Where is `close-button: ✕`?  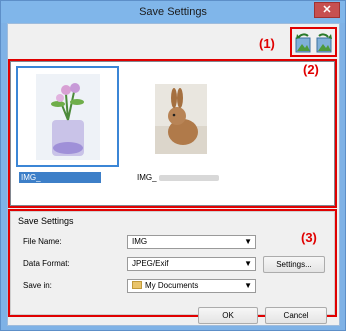
close-button: ✕ is located at coordinates (327, 10).